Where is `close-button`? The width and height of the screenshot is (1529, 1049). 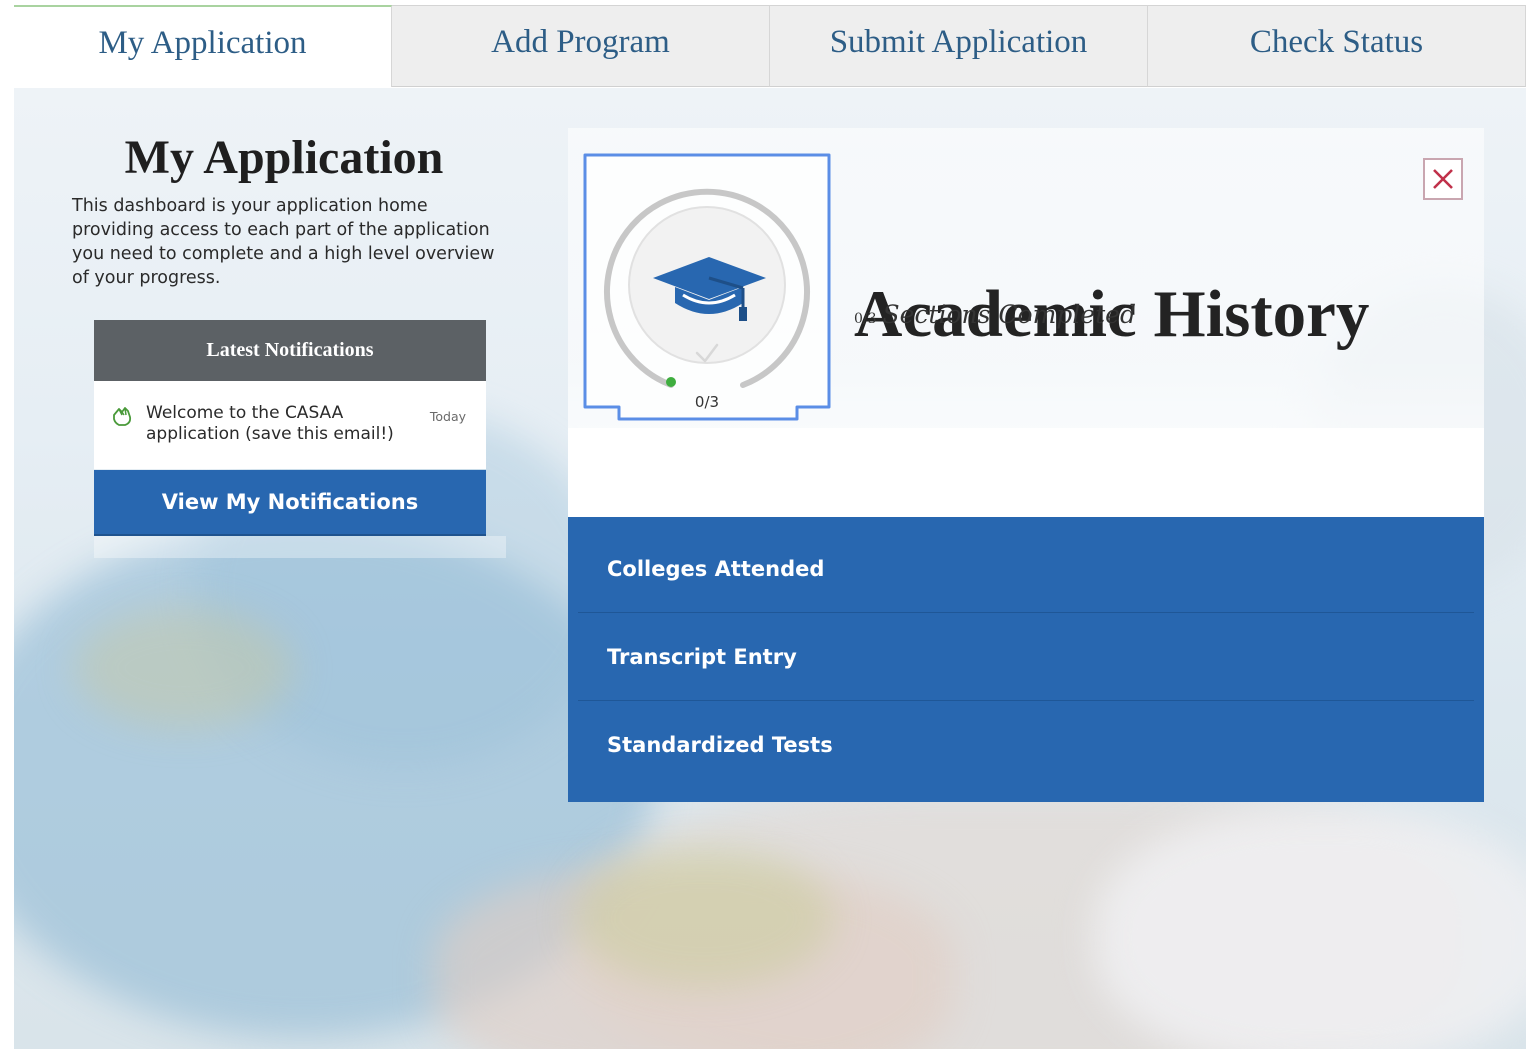 close-button is located at coordinates (1443, 179).